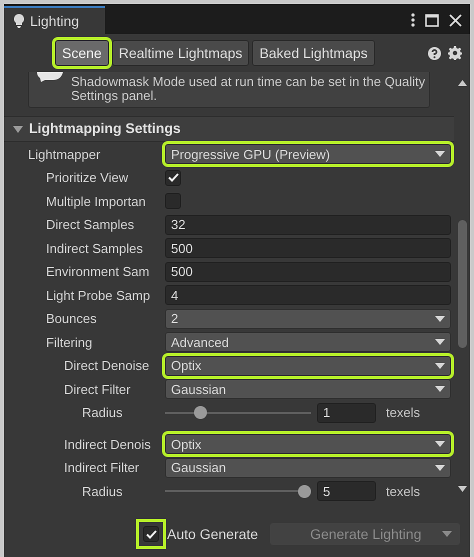  I want to click on setting-label: Lightmapper, so click(64, 154).